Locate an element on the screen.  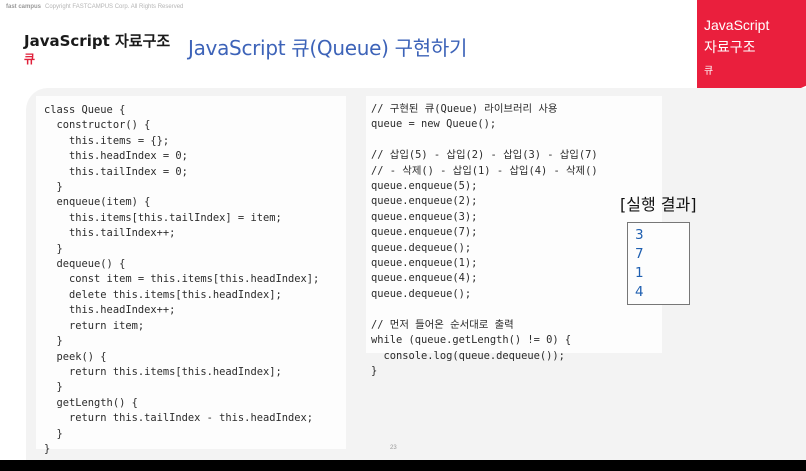
page-number: 23 is located at coordinates (393, 448).